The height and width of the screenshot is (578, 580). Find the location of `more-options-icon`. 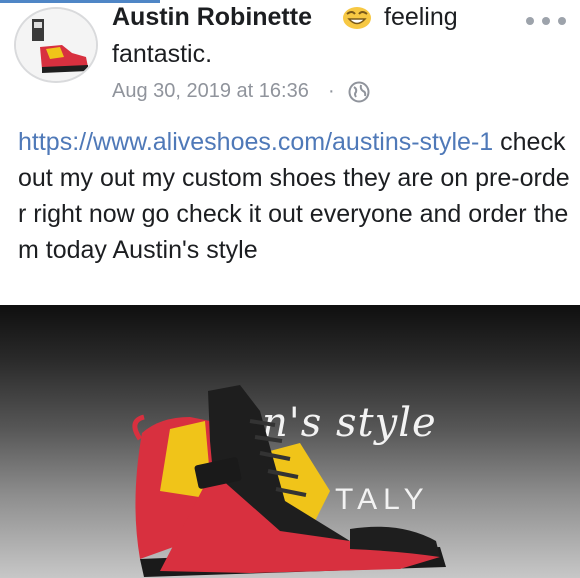

more-options-icon is located at coordinates (546, 21).